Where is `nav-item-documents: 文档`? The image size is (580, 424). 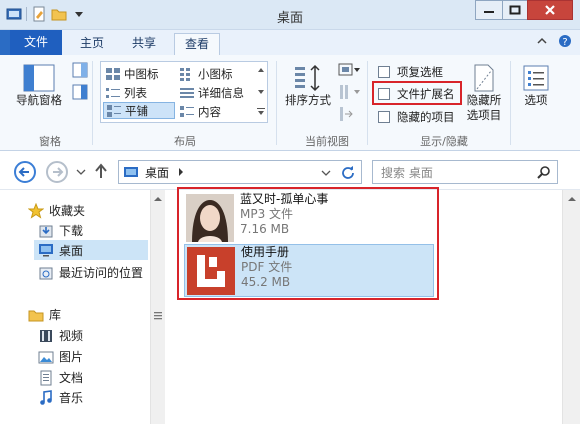
nav-item-documents: 文档 is located at coordinates (60, 377).